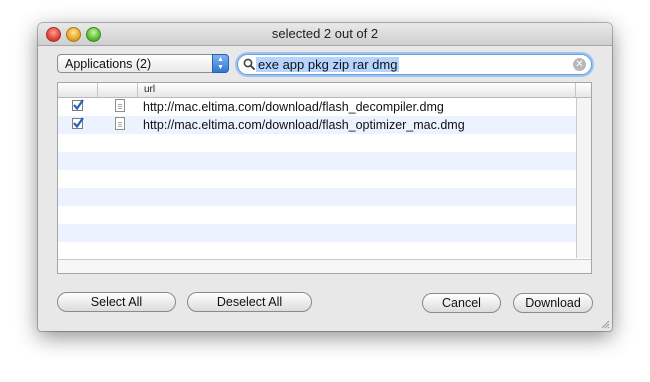  I want to click on chevron-updown-icon: ▲ ▼, so click(220, 63).